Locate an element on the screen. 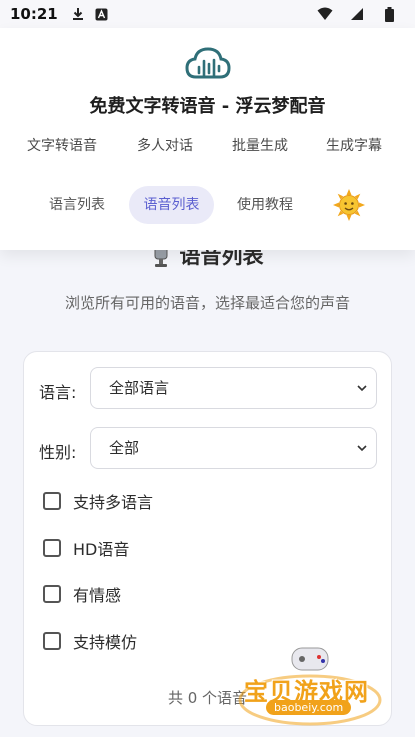  gender-select: 全部 is located at coordinates (233, 448).